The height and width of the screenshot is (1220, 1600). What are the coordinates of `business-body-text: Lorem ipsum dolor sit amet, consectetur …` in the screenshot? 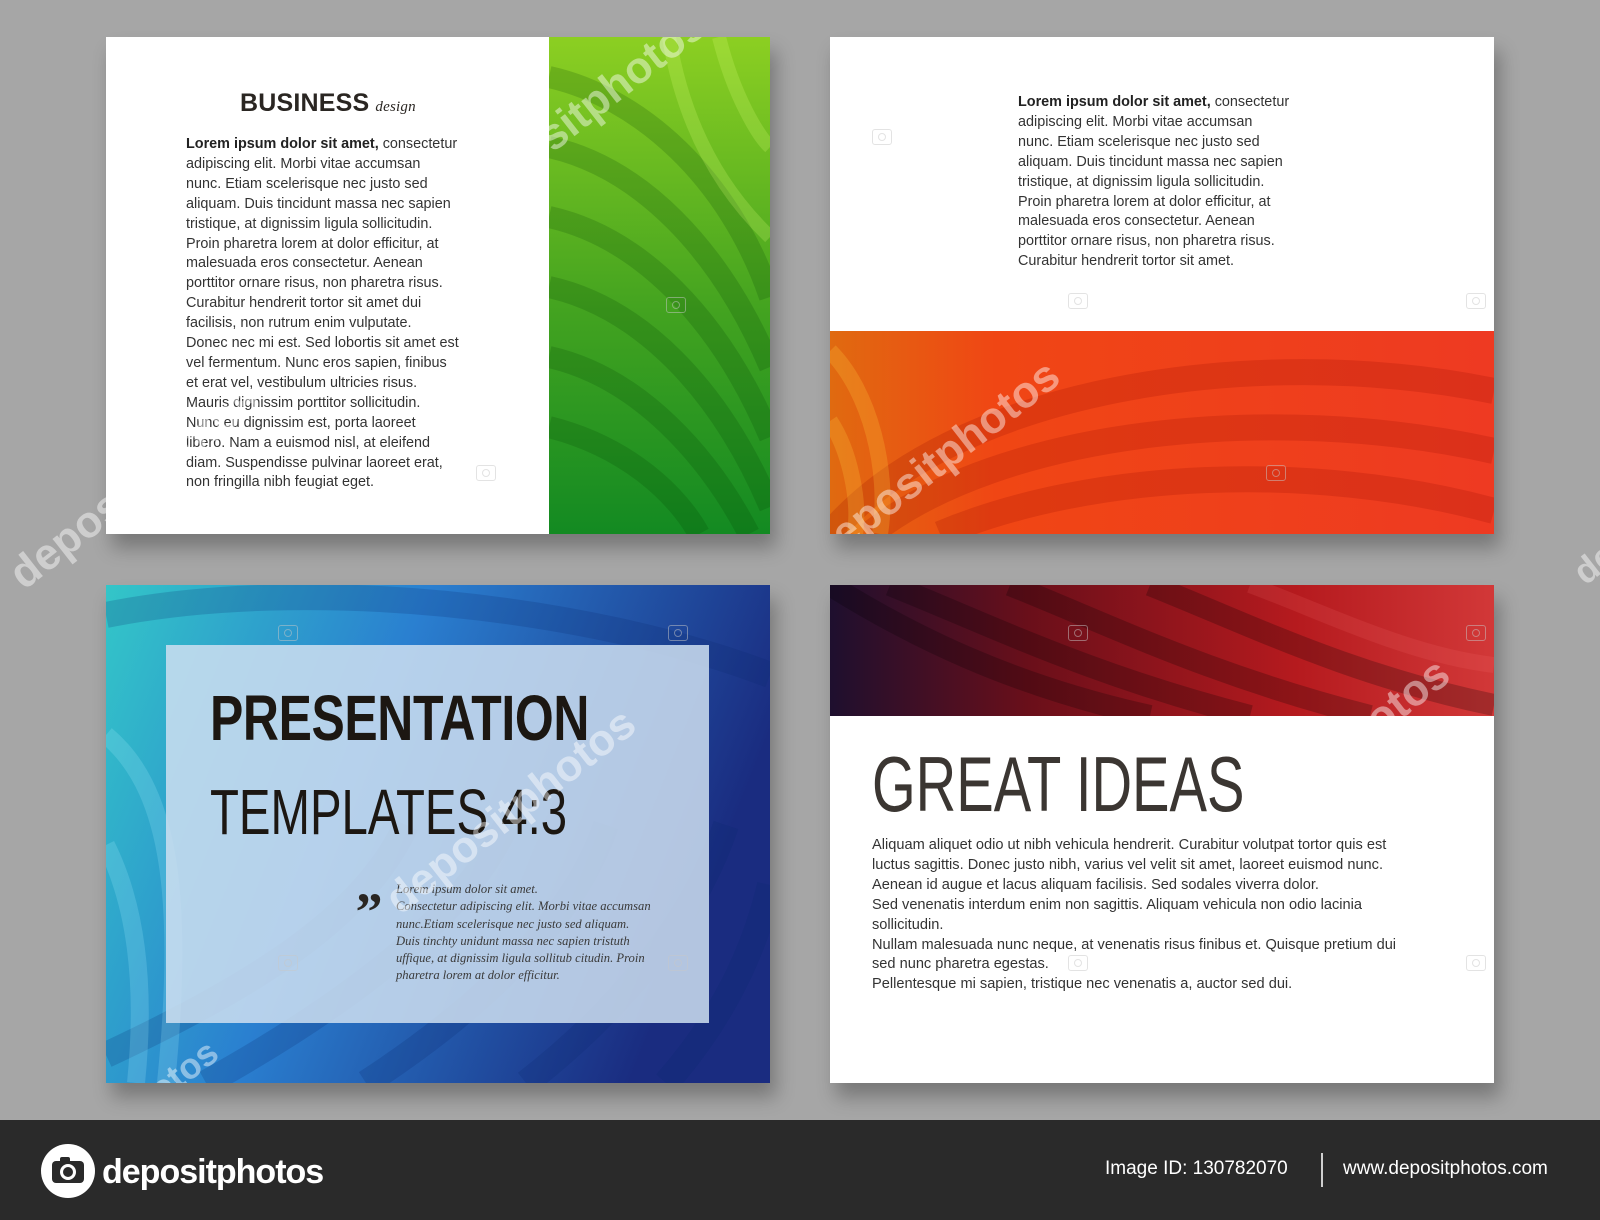 It's located at (322, 313).